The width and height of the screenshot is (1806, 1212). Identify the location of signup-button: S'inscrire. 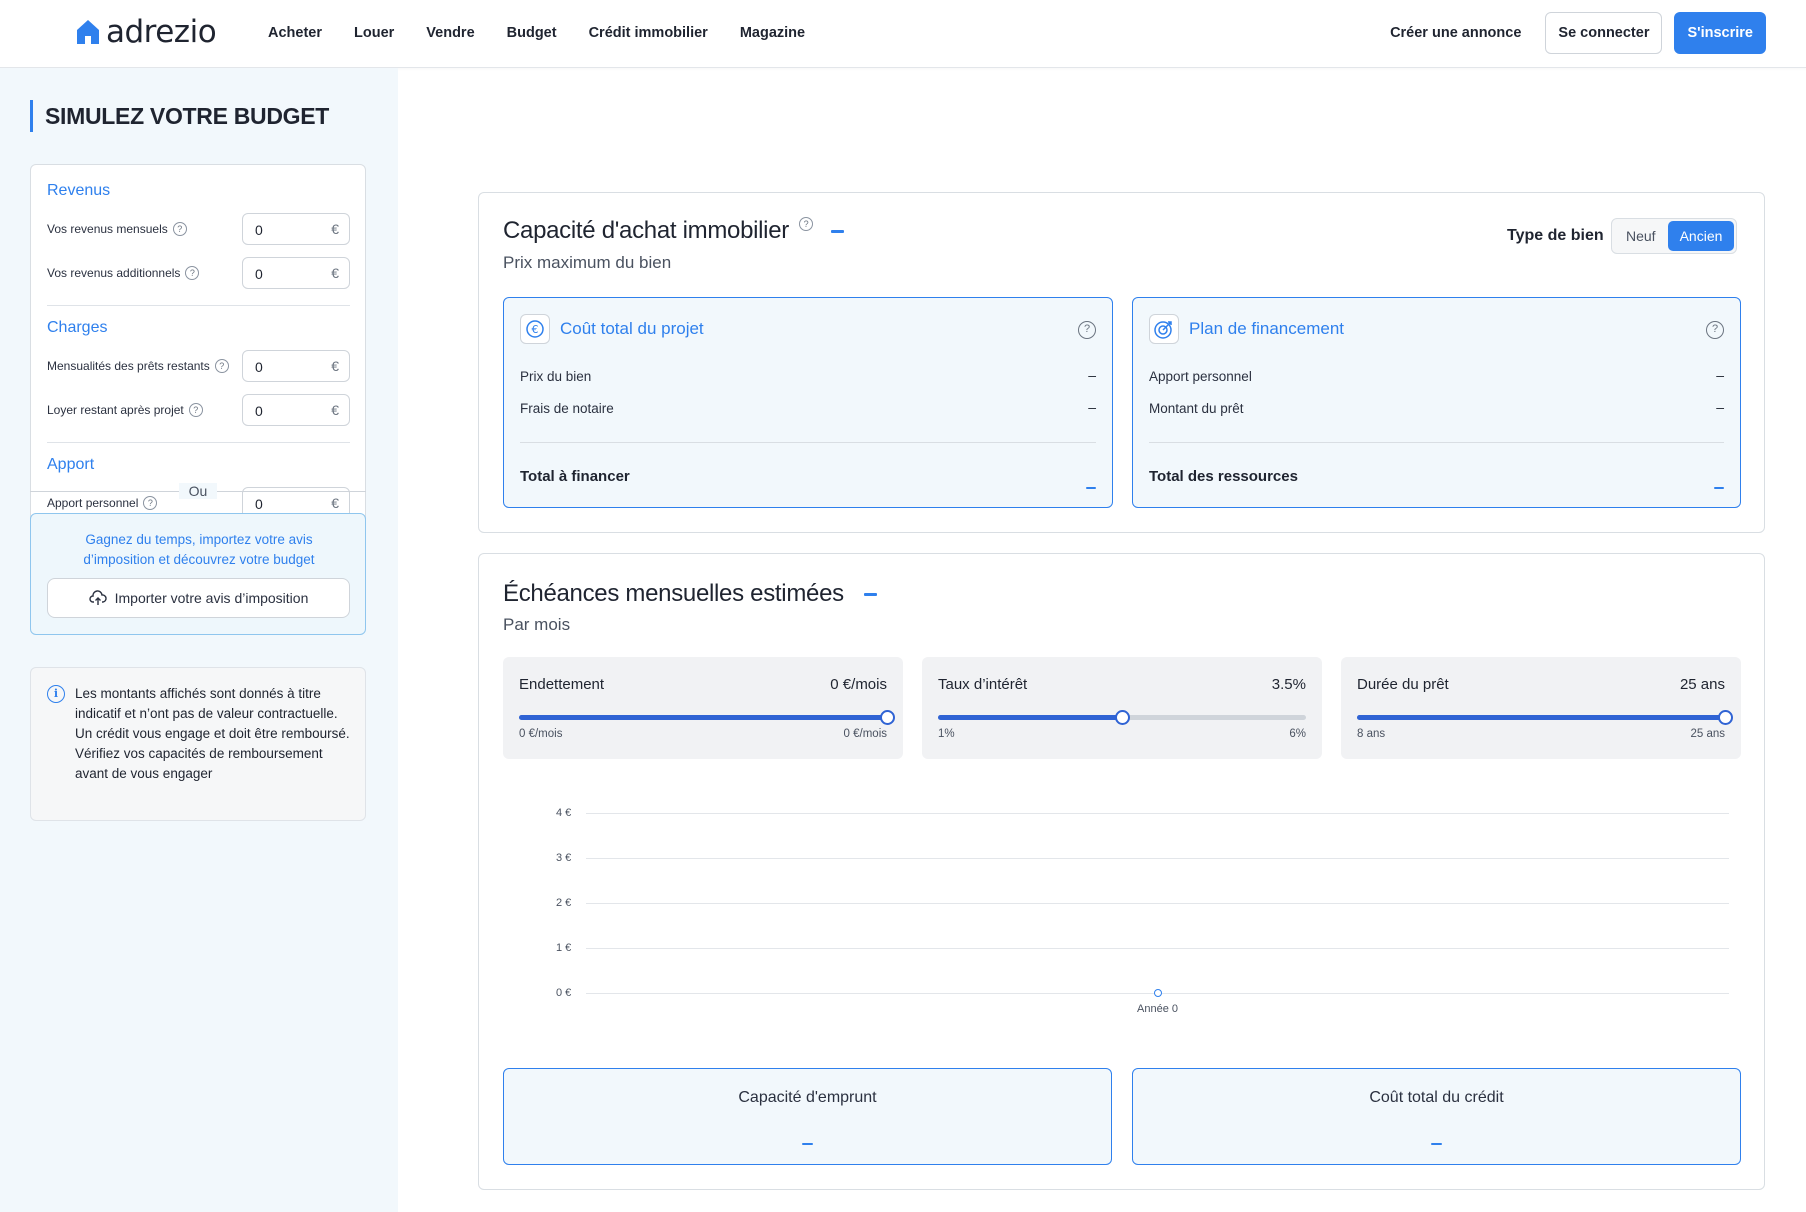
(1720, 33).